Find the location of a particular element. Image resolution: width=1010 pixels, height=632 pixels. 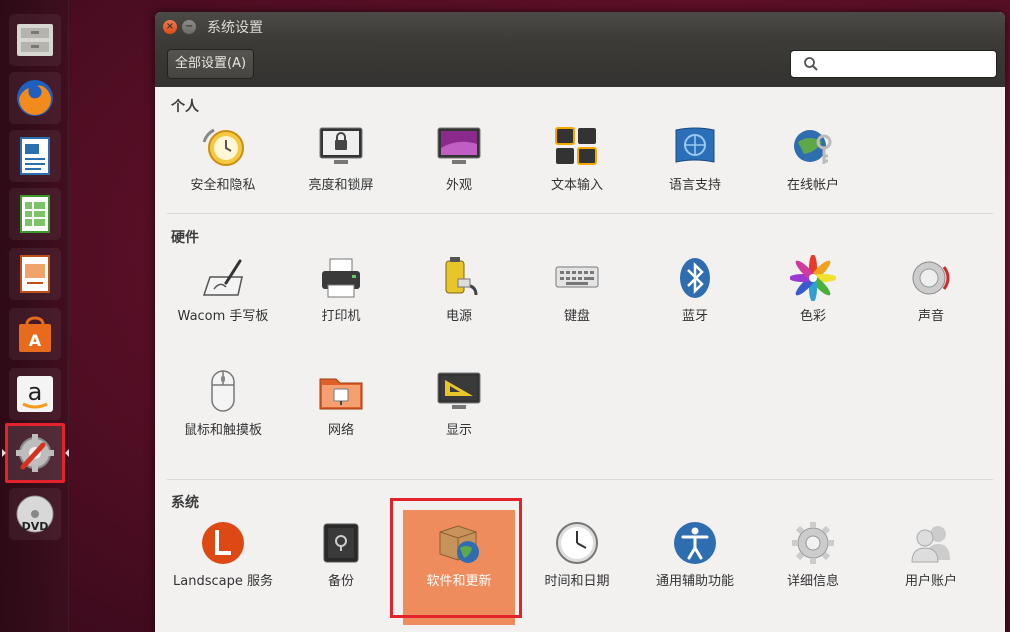

close-icon: × is located at coordinates (170, 26).